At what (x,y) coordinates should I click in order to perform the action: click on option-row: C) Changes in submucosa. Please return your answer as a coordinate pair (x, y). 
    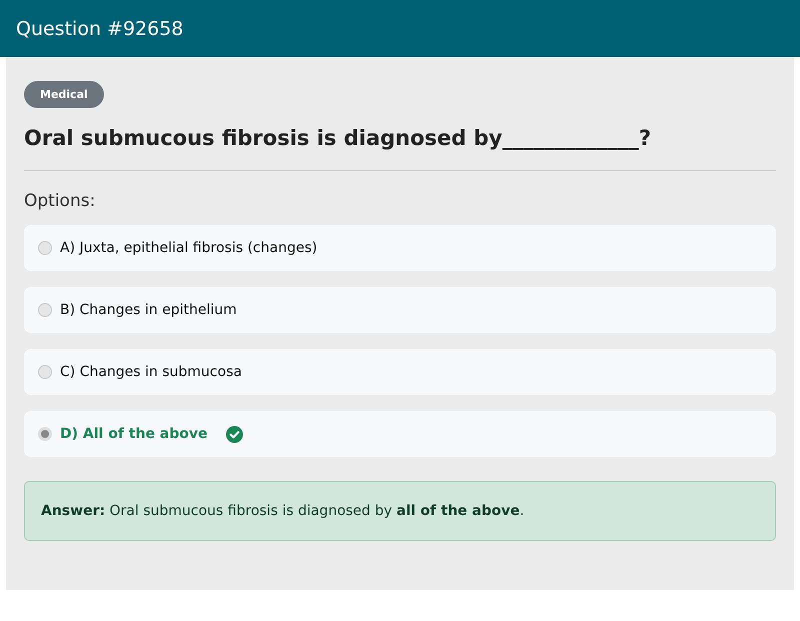
    Looking at the image, I should click on (400, 372).